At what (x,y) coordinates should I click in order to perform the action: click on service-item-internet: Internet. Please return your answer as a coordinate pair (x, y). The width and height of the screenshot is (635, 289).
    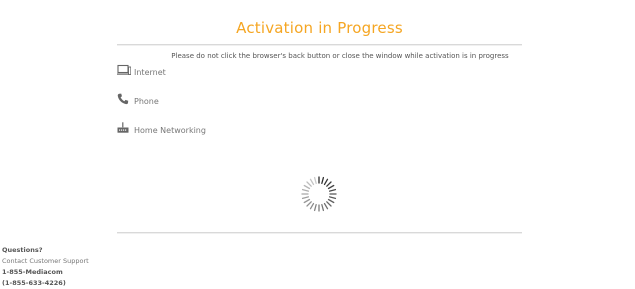
    Looking at the image, I should click on (141, 71).